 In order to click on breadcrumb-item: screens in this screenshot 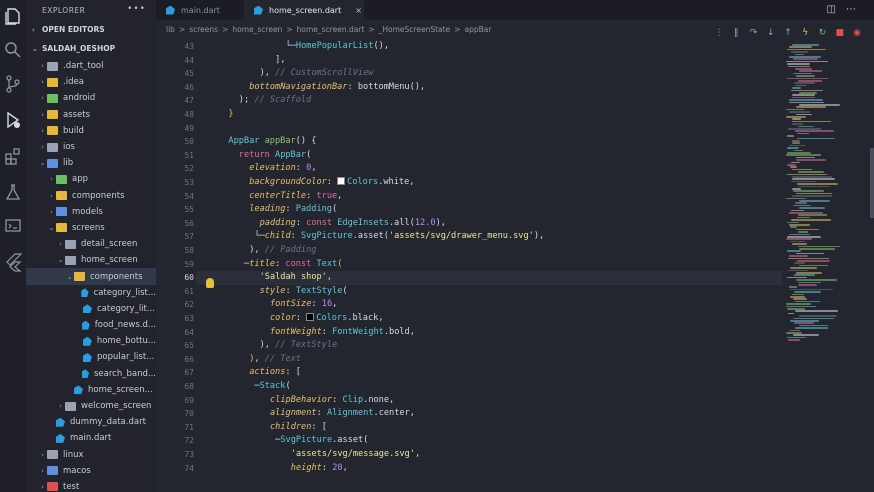, I will do `click(203, 29)`.